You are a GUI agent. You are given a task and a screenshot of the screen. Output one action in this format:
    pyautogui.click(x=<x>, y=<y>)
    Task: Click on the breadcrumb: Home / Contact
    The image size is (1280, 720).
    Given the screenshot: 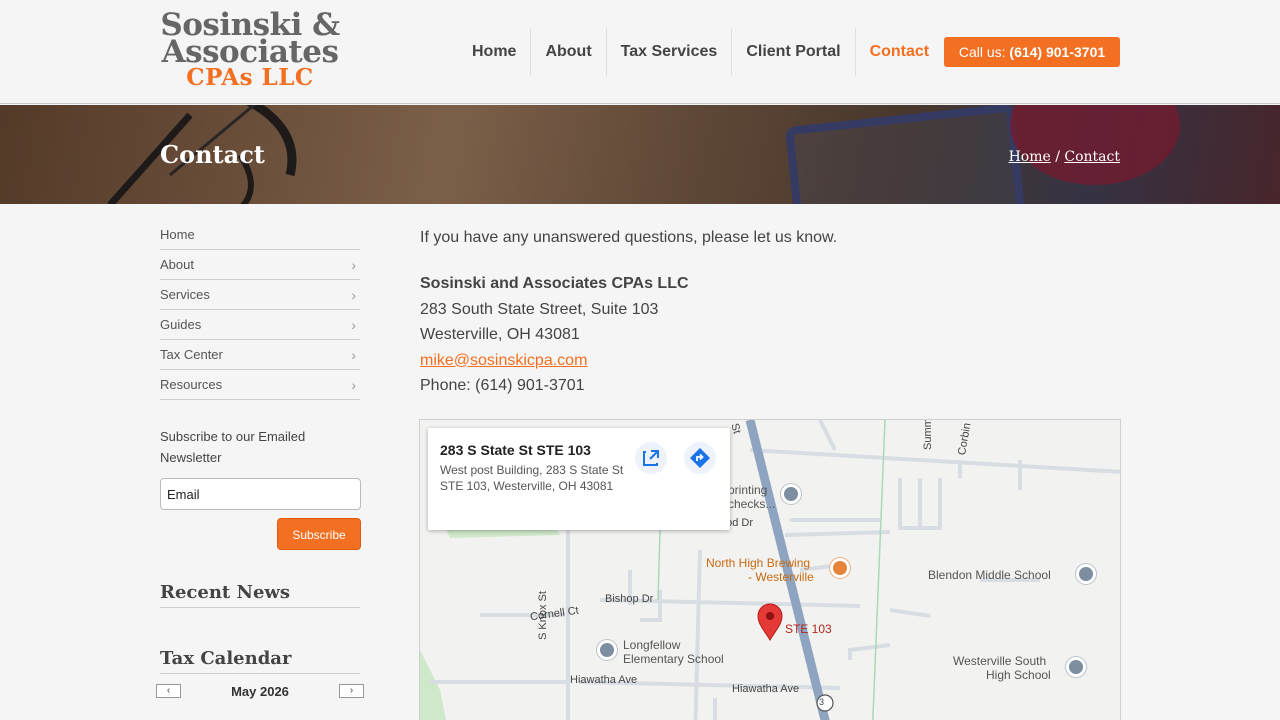 What is the action you would take?
    pyautogui.click(x=1064, y=157)
    